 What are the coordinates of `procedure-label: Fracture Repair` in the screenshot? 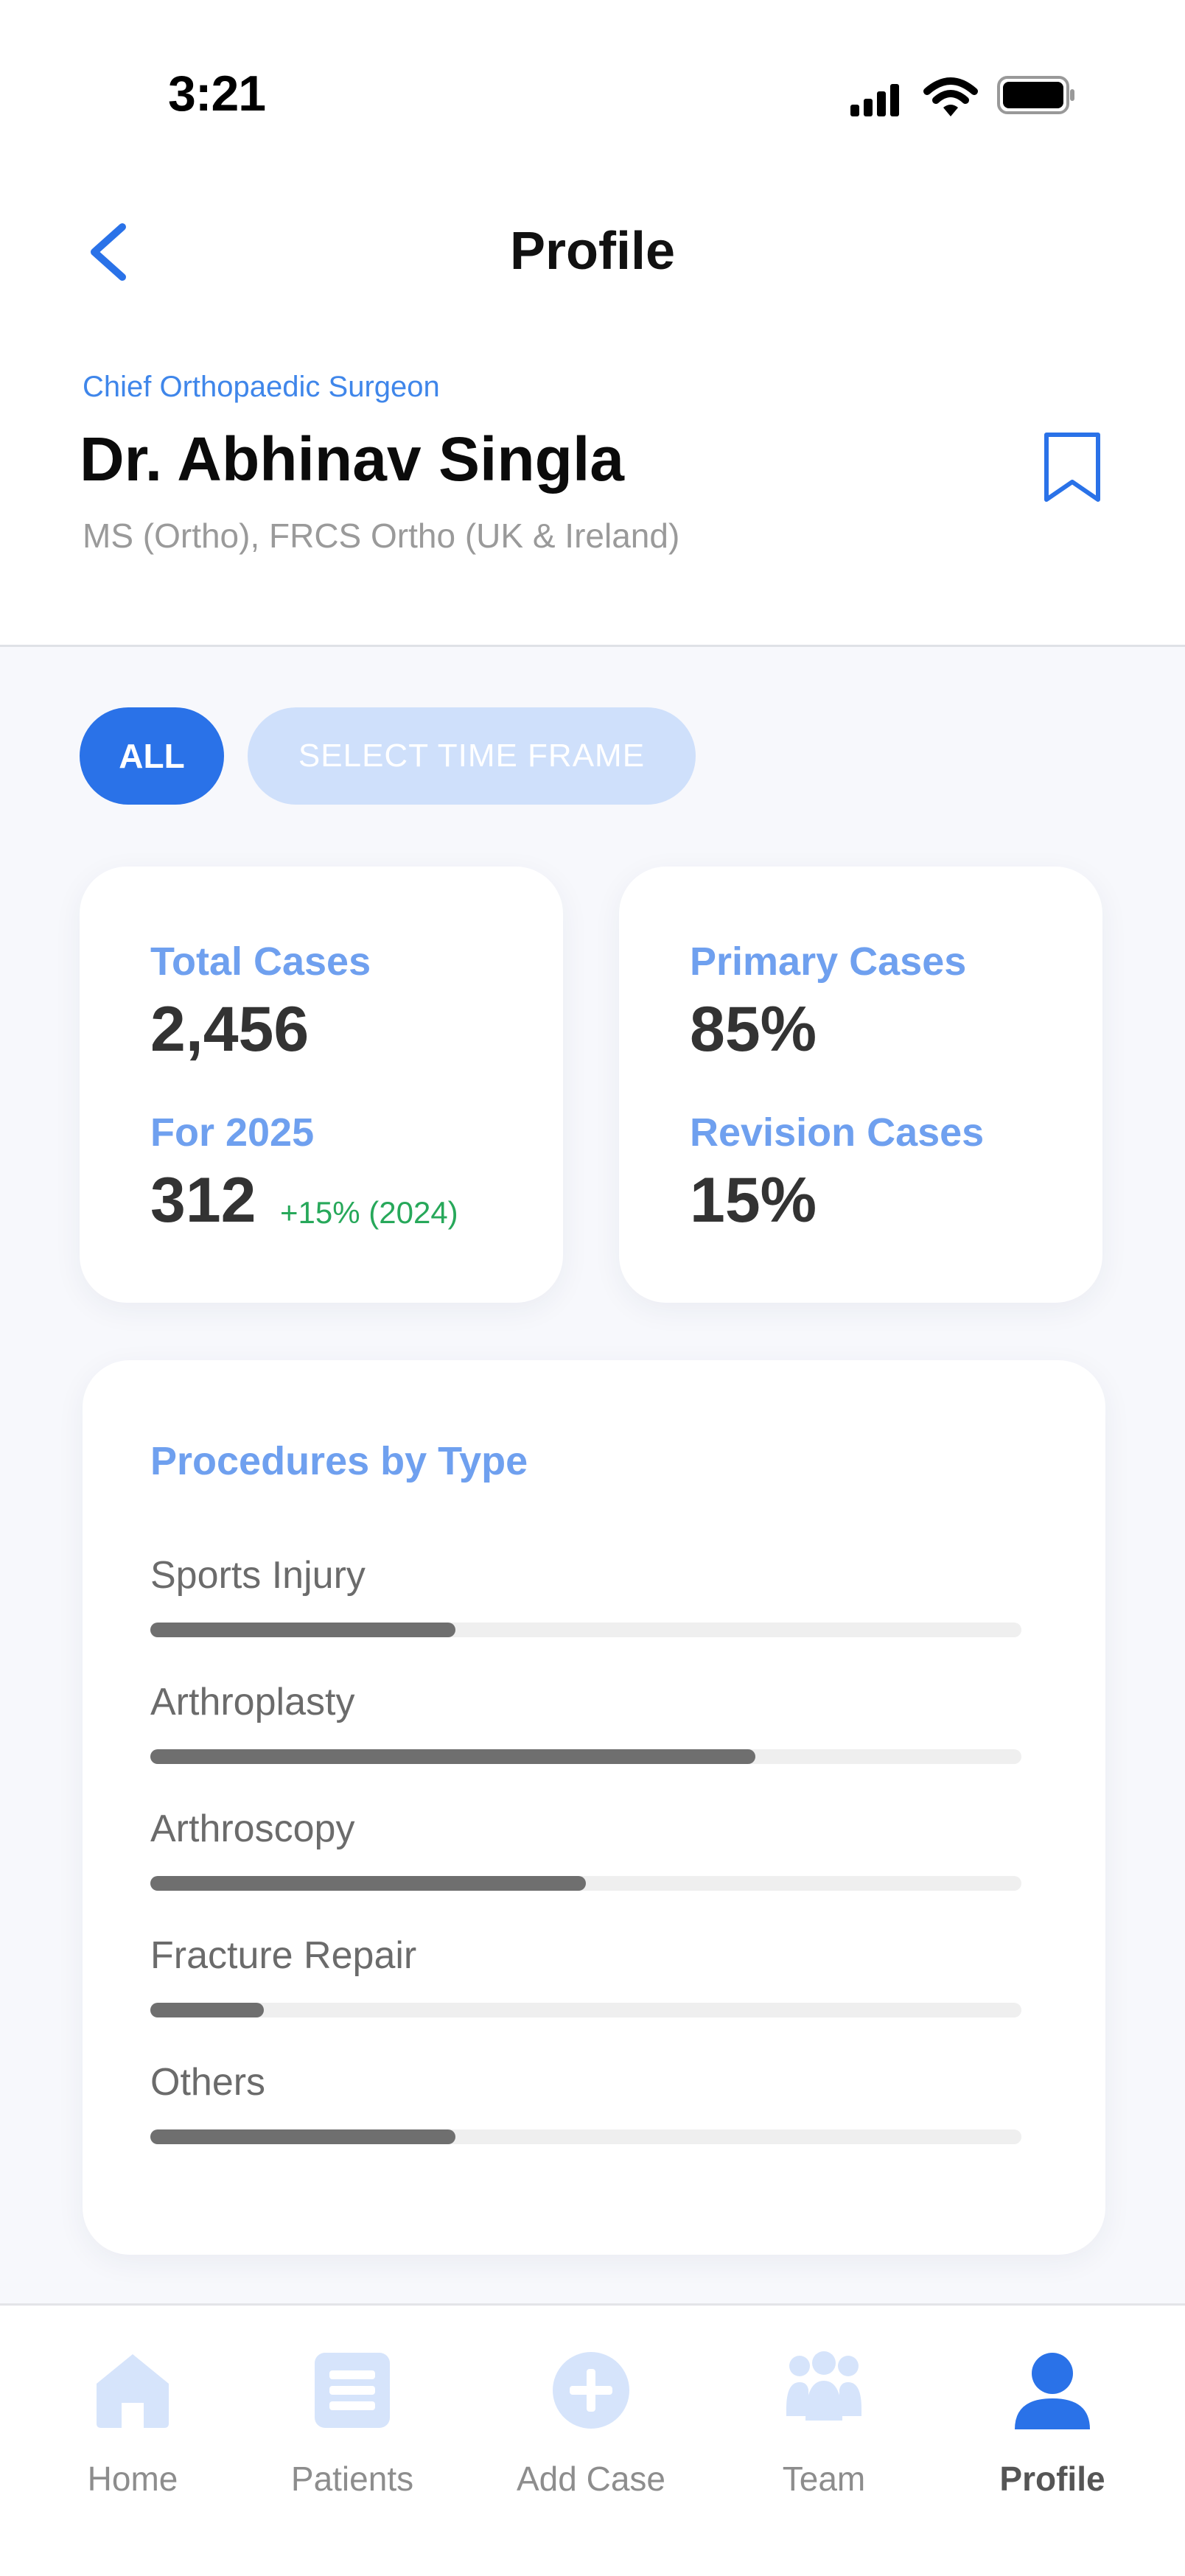 It's located at (283, 1955).